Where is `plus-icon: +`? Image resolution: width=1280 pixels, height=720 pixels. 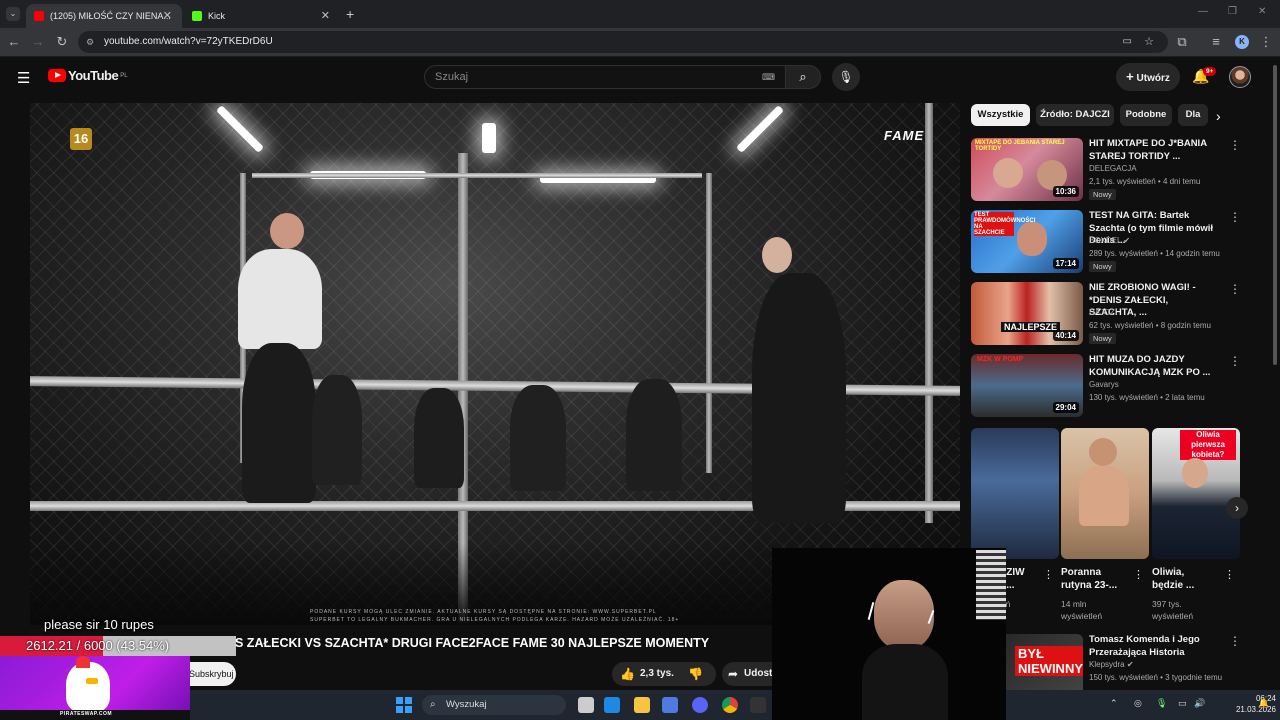 plus-icon: + is located at coordinates (1130, 76).